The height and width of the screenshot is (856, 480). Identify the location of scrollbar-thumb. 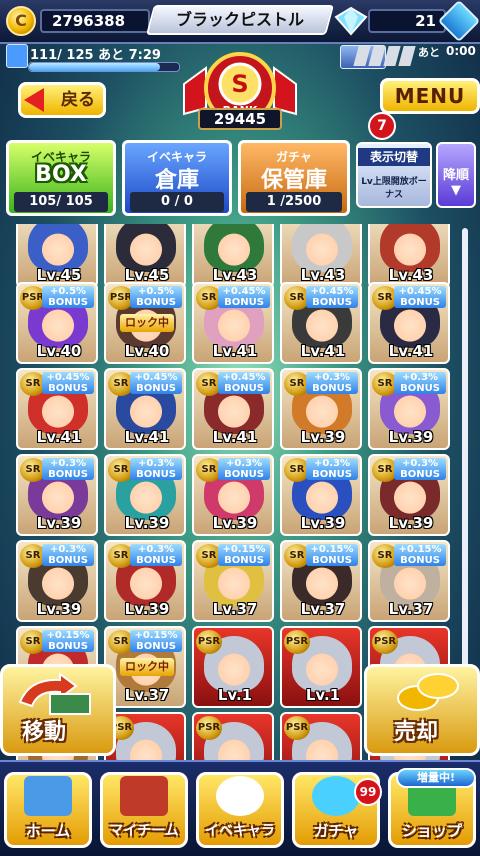
(465, 448).